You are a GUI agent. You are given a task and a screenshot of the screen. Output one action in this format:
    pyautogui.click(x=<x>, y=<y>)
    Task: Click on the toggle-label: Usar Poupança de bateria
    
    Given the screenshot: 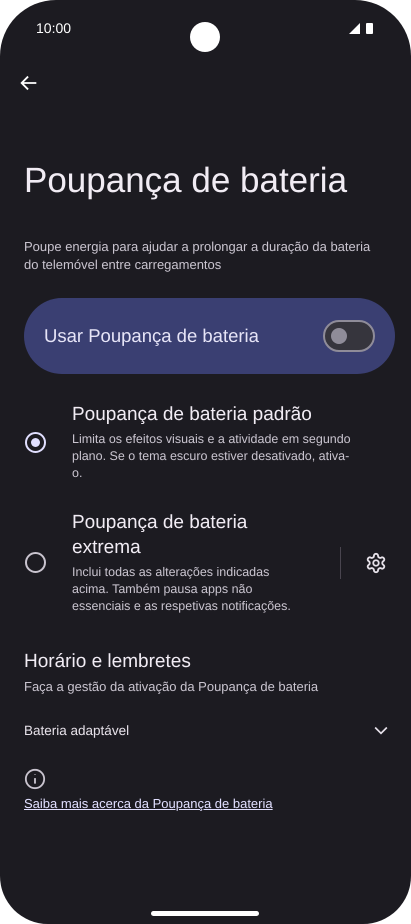 What is the action you would take?
    pyautogui.click(x=151, y=336)
    